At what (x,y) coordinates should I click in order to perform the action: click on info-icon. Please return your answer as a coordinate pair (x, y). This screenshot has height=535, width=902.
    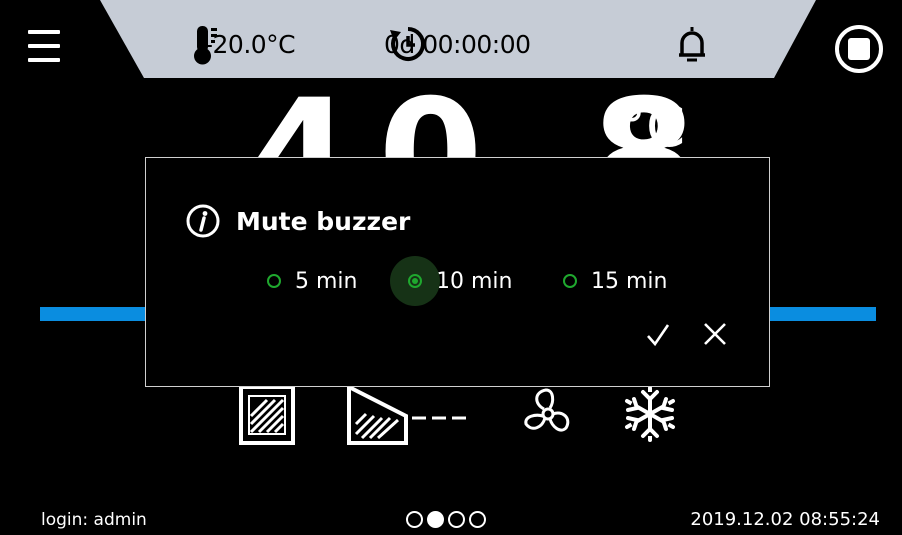
    Looking at the image, I should click on (203, 221).